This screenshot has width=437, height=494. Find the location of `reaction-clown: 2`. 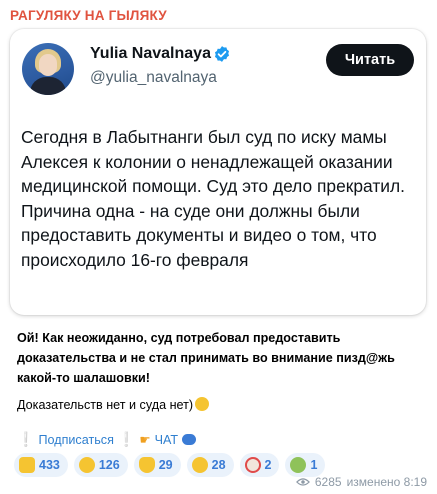

reaction-clown: 2 is located at coordinates (259, 465).